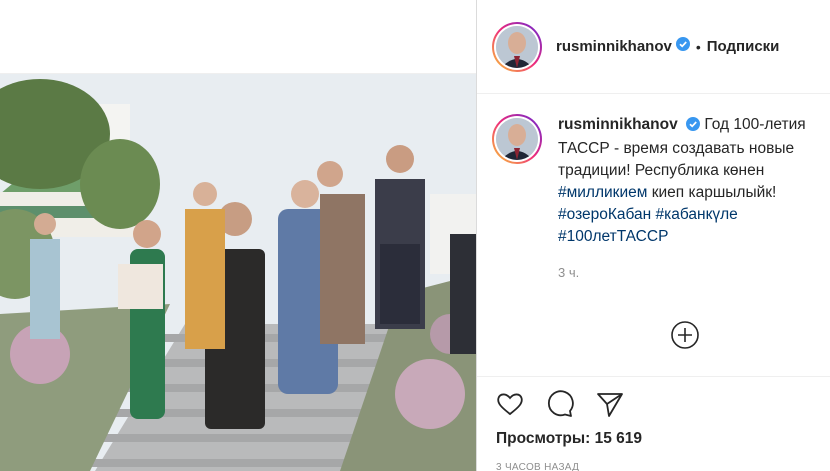 The image size is (830, 471). Describe the element at coordinates (614, 46) in the screenshot. I see `author-username: rusminnikhanov` at that location.